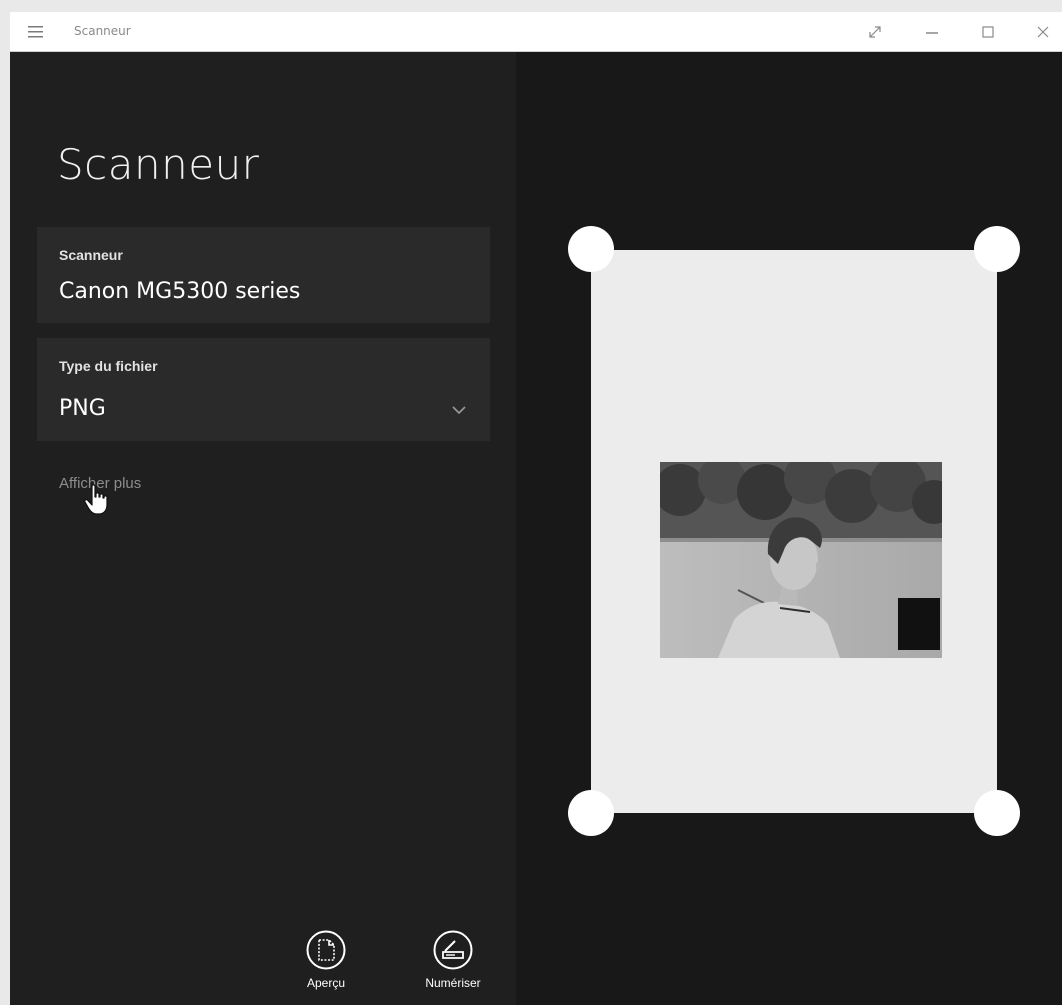  Describe the element at coordinates (536, 32) in the screenshot. I see `title-bar: Scanneur` at that location.